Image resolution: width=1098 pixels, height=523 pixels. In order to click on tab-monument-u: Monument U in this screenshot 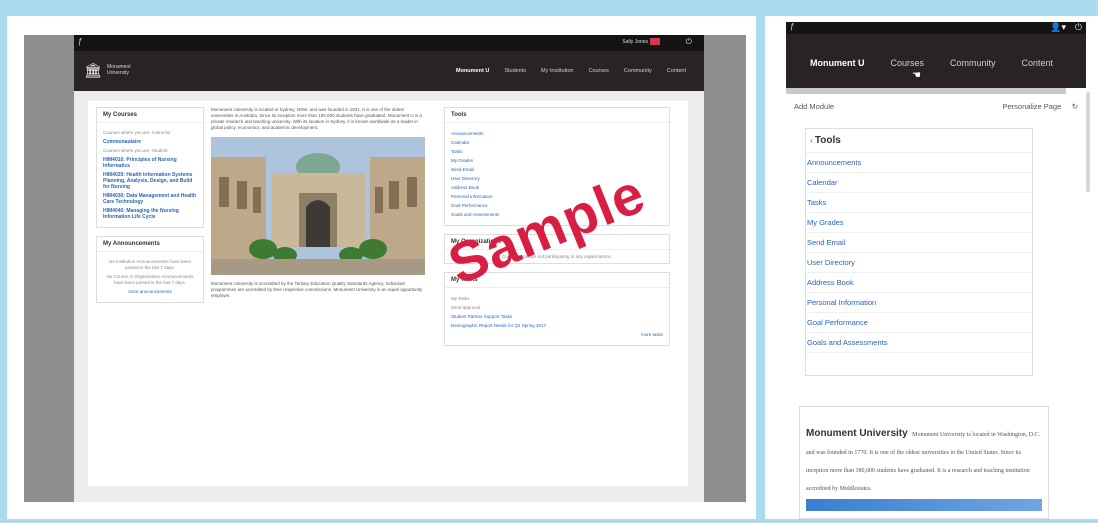, I will do `click(837, 63)`.